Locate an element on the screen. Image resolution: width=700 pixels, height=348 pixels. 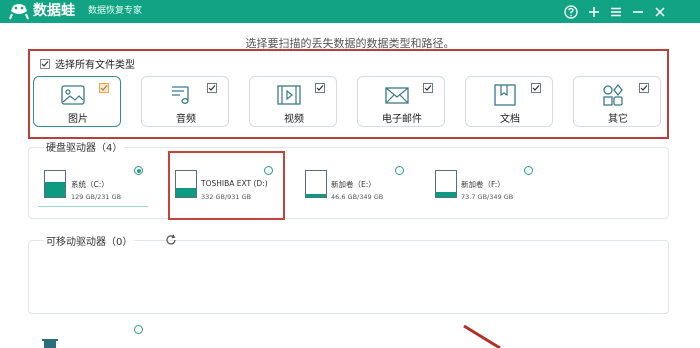
type-card-pictures: 图片 is located at coordinates (77, 101).